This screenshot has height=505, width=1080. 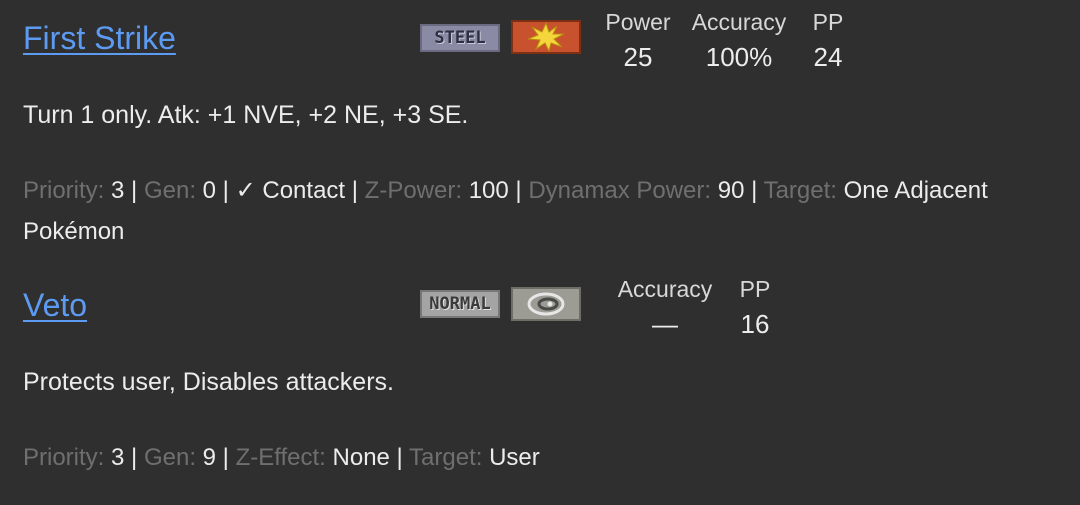 What do you see at coordinates (246, 115) in the screenshot?
I see `move-description: Turn 1 only. Atk: +1 NVE, +2 NE, +3 SE.` at bounding box center [246, 115].